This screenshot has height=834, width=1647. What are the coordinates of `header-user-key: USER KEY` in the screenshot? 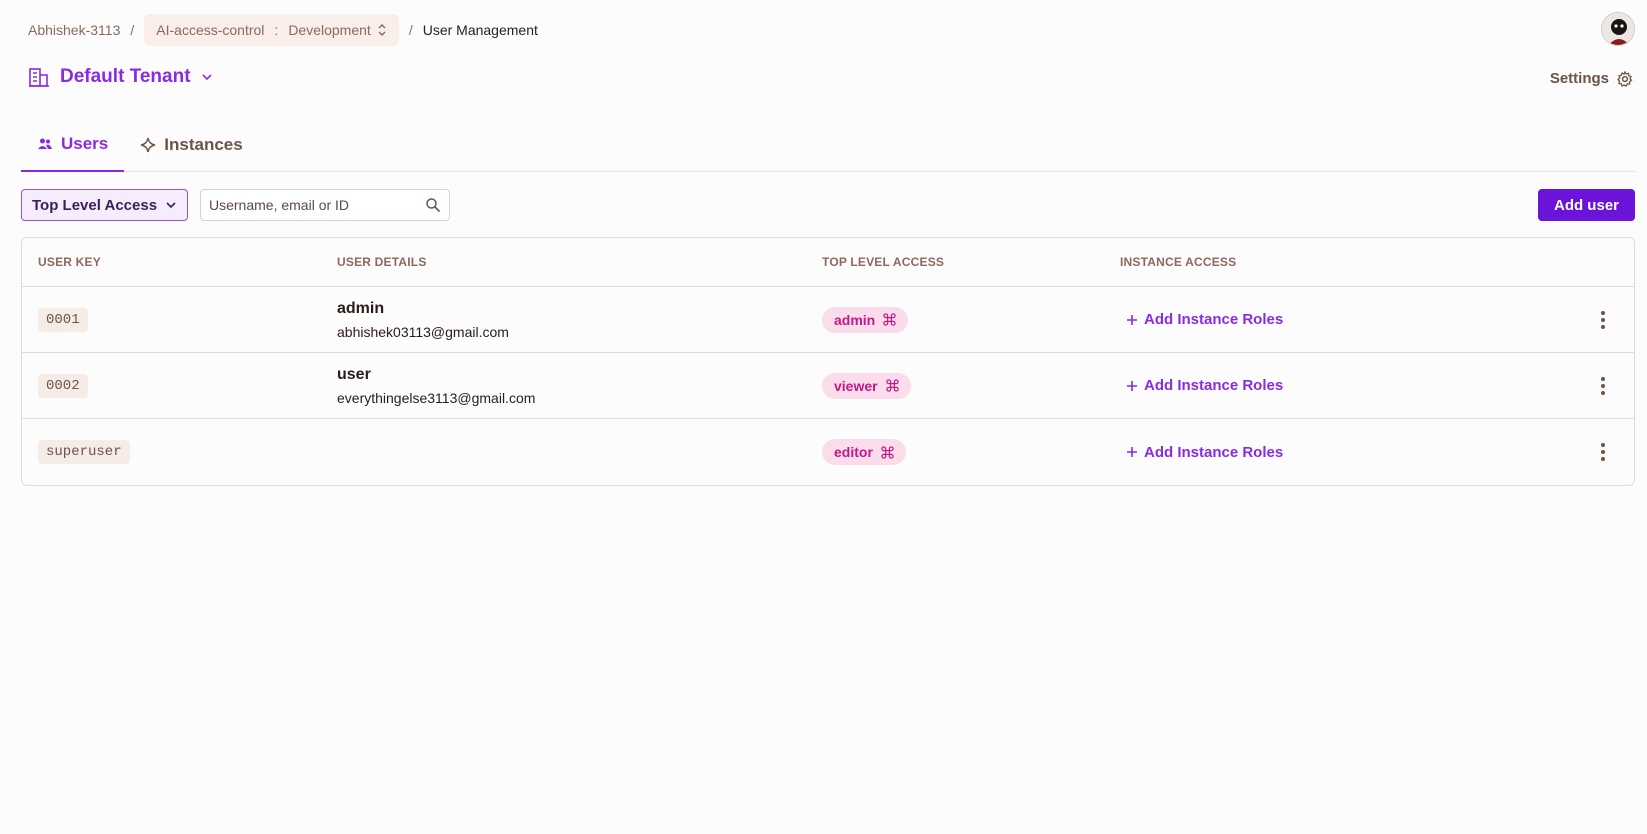 It's located at (69, 262).